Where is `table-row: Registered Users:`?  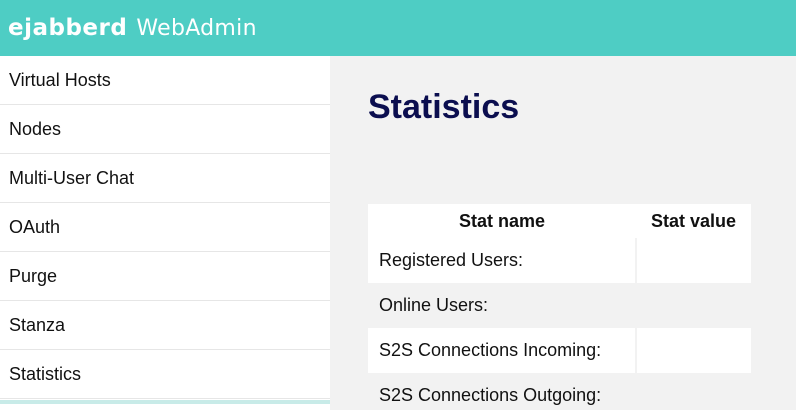
table-row: Registered Users: is located at coordinates (559, 260).